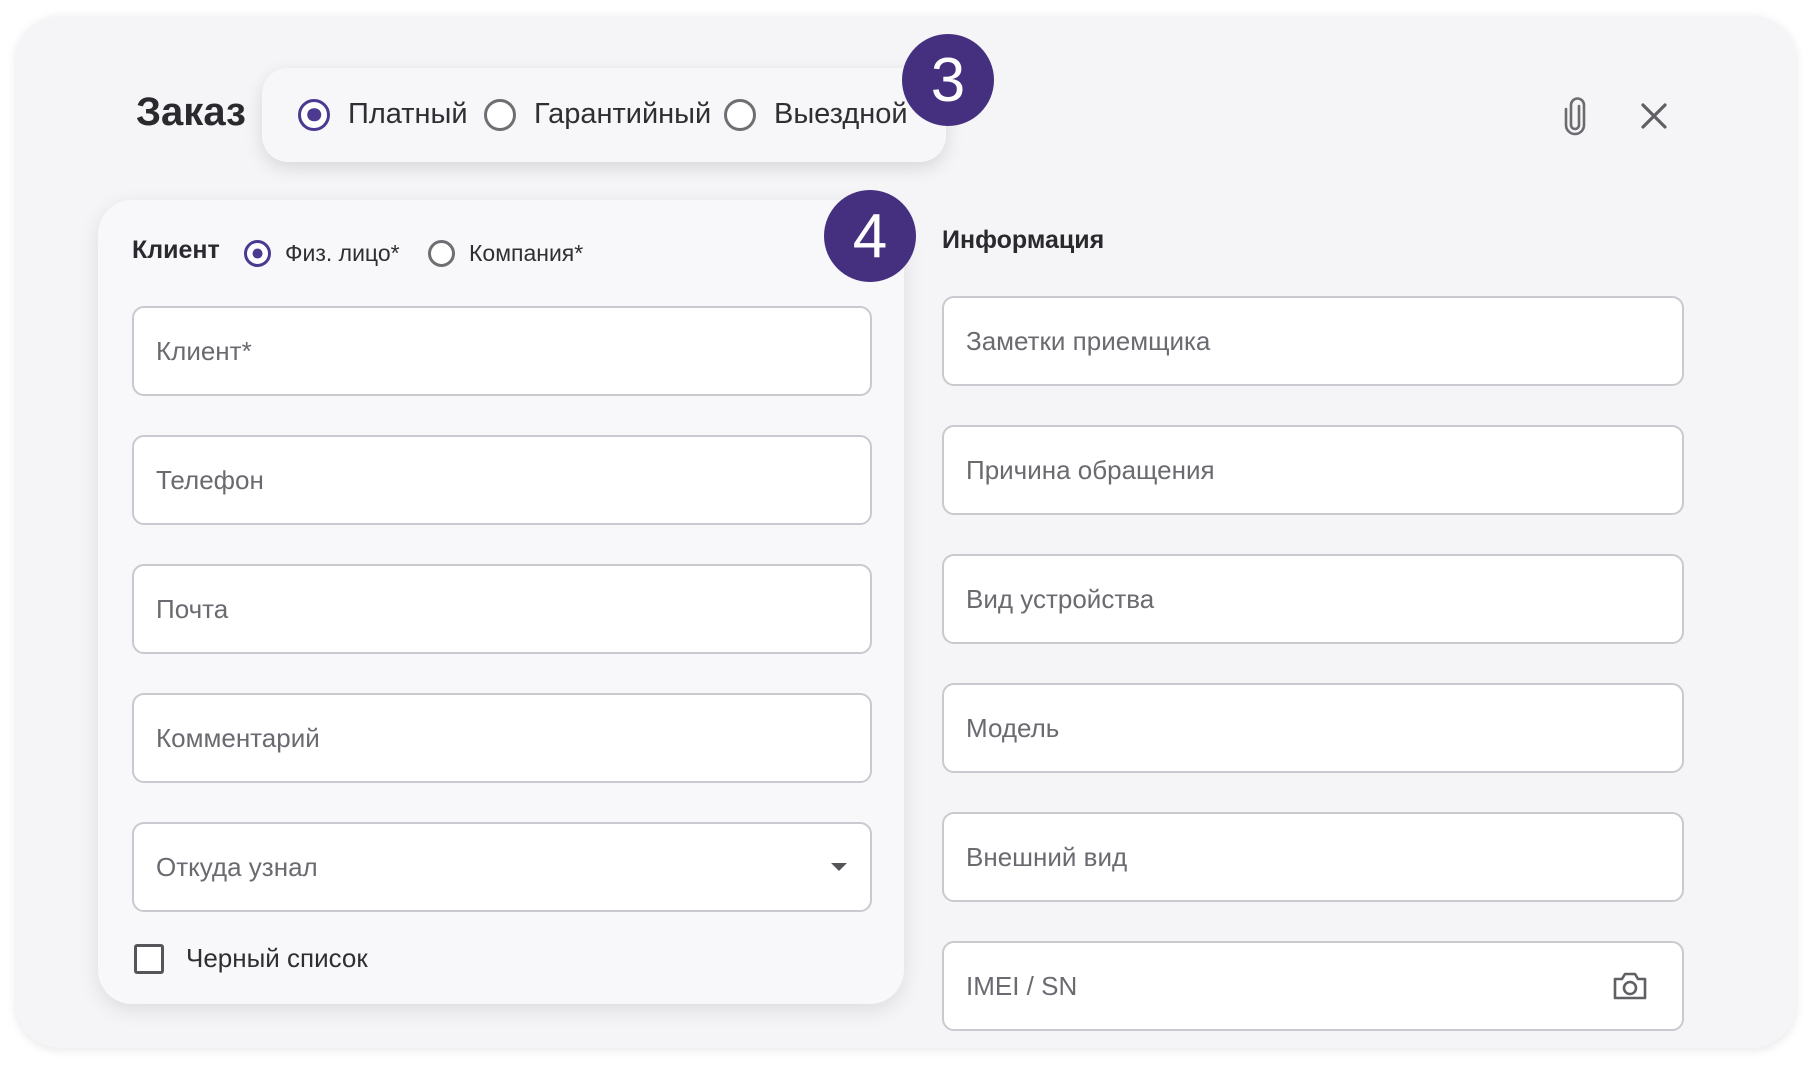  Describe the element at coordinates (210, 479) in the screenshot. I see `phone-placeholder: Телефон` at that location.